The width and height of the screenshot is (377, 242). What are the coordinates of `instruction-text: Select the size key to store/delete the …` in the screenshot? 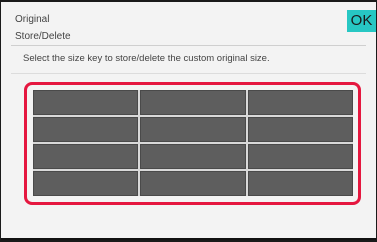 It's located at (146, 58).